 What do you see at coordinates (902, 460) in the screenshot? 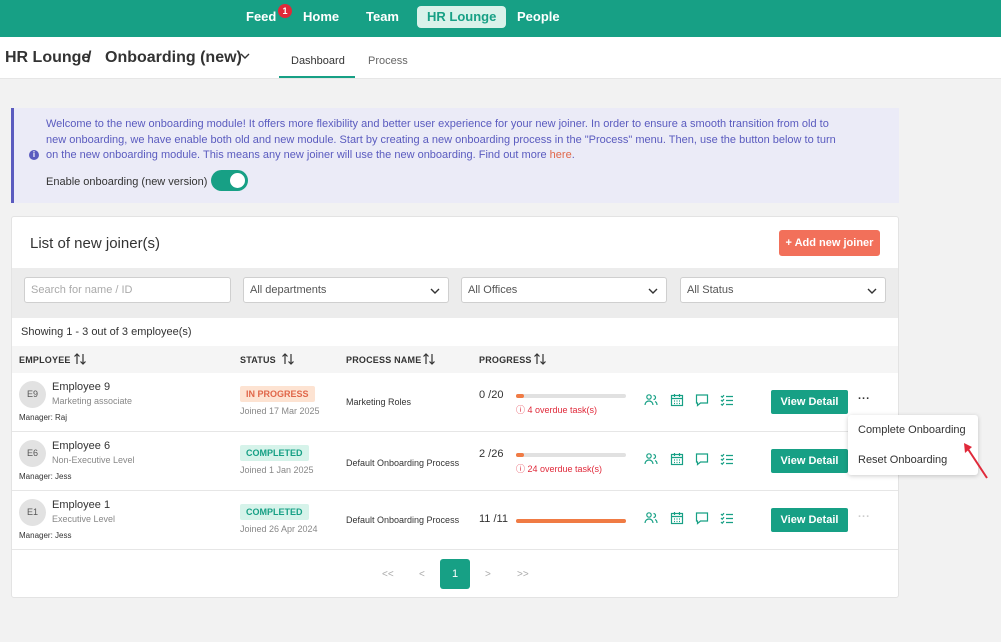
I see `reset-onboarding-option: Reset Onboarding` at bounding box center [902, 460].